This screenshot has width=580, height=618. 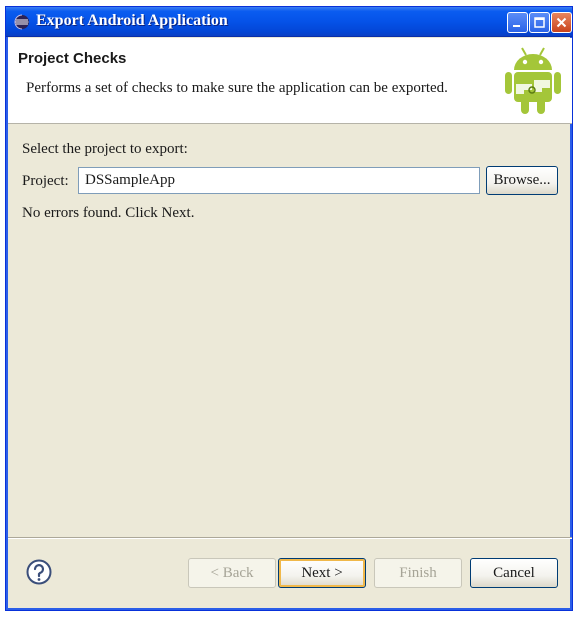 I want to click on back-button: < Back, so click(x=232, y=573).